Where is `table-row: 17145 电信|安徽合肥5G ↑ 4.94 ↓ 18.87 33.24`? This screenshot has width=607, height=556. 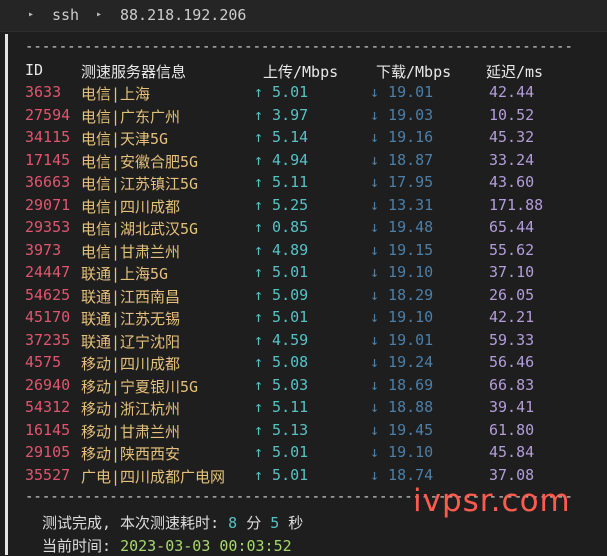
table-row: 17145 电信|安徽合肥5G ↑ 4.94 ↓ 18.87 33.24 is located at coordinates (303, 162).